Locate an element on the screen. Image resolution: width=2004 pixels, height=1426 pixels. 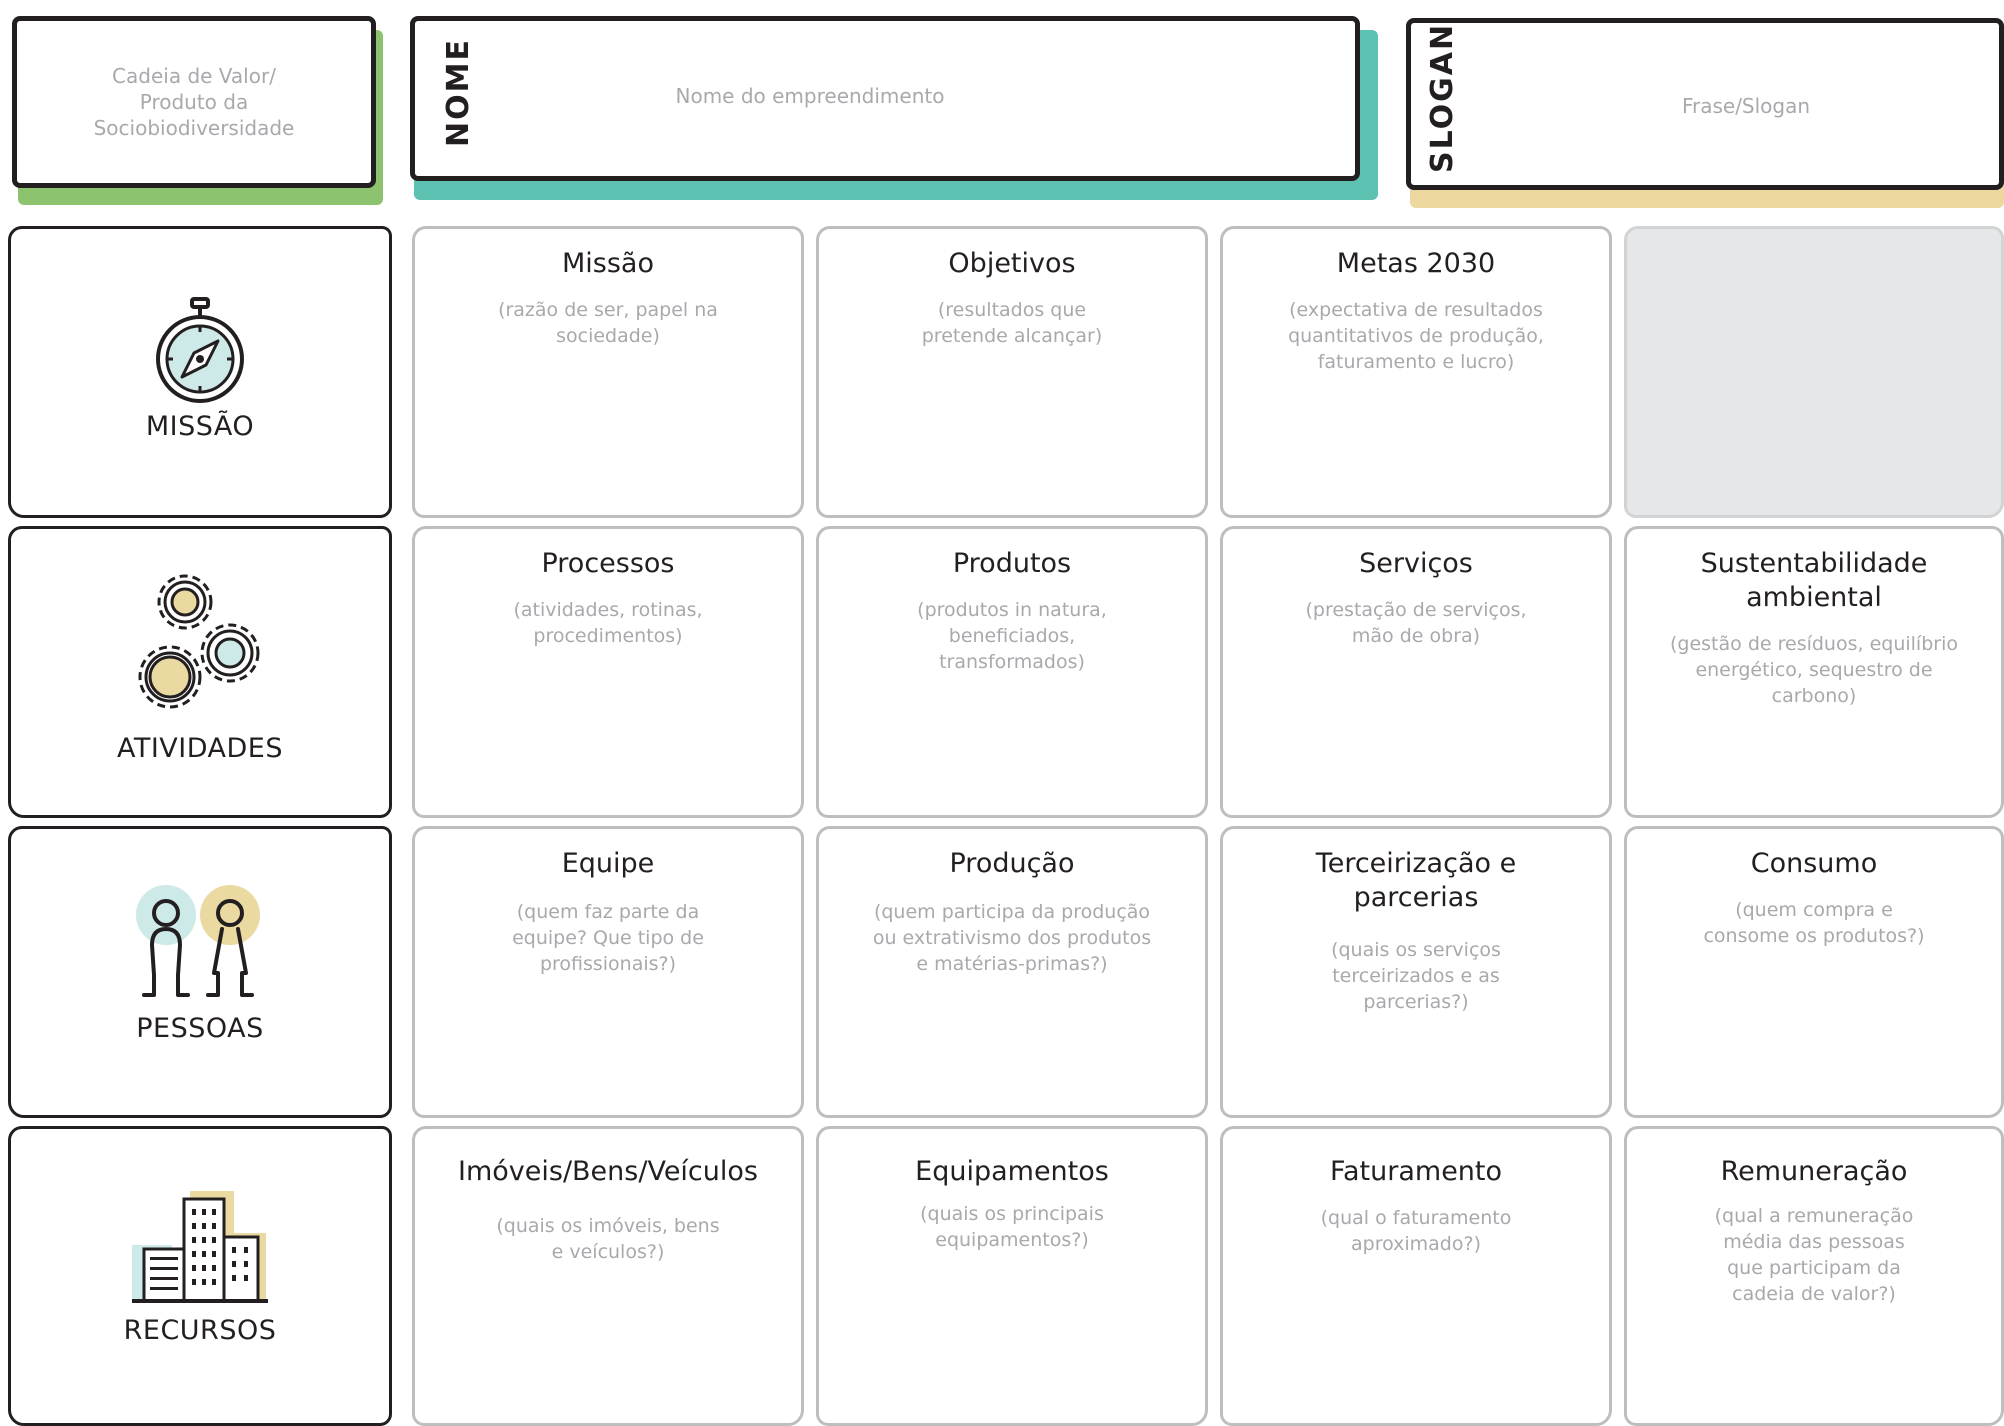
cell-description: (resultados que pretende alcançar) is located at coordinates (1012, 323).